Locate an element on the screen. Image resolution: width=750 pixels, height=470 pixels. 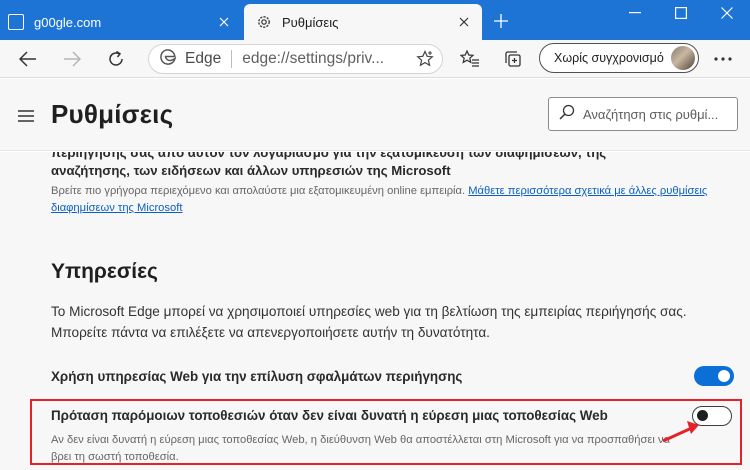
forward-button is located at coordinates (72, 59).